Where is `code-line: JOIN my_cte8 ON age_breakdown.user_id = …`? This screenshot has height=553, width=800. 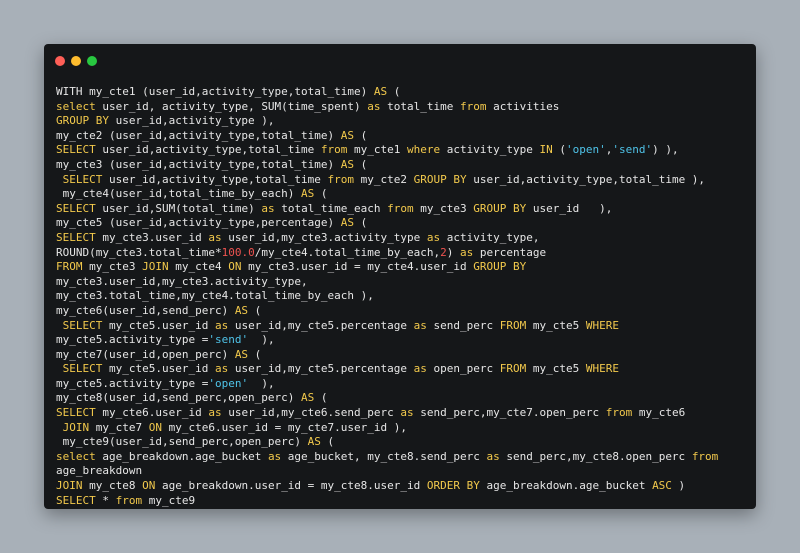 code-line: JOIN my_cte8 ON age_breakdown.user_id = … is located at coordinates (403, 486).